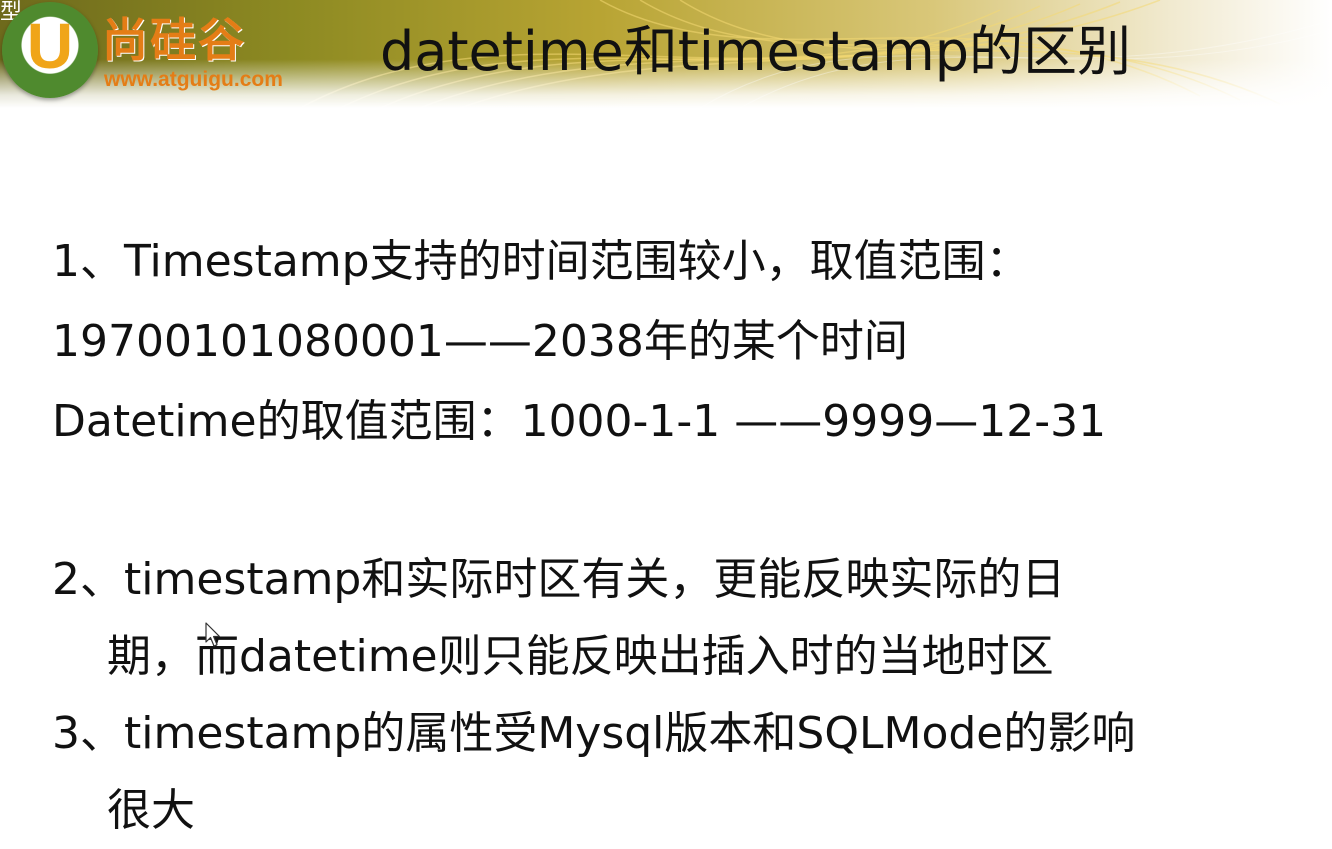 Image resolution: width=1332 pixels, height=849 pixels. What do you see at coordinates (193, 79) in the screenshot?
I see `logo-url: www.atguigu.com` at bounding box center [193, 79].